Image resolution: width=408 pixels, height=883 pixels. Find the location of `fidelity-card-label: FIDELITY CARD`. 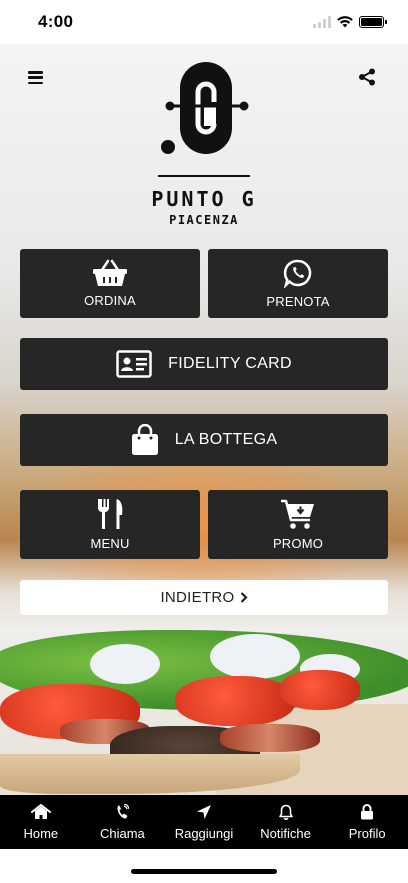

fidelity-card-label: FIDELITY CARD is located at coordinates (230, 363).